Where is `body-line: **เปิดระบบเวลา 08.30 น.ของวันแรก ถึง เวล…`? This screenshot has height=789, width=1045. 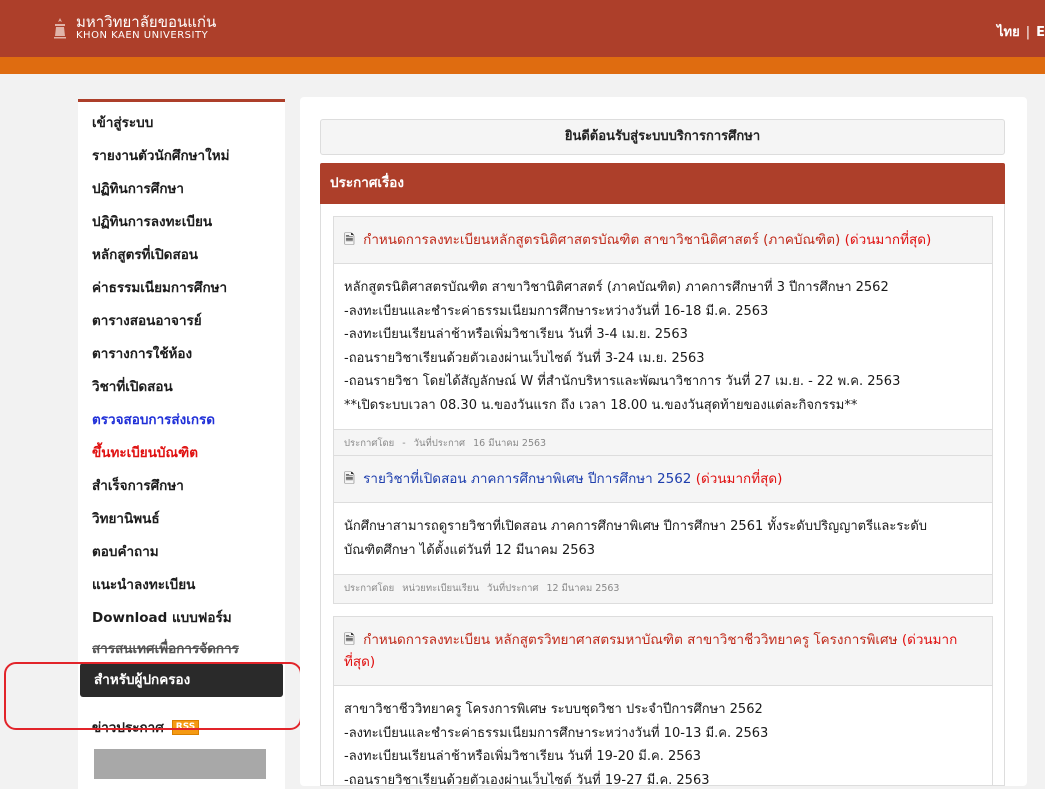 body-line: **เปิดระบบเวลา 08.30 น.ของวันแรก ถึง เวล… is located at coordinates (601, 405).